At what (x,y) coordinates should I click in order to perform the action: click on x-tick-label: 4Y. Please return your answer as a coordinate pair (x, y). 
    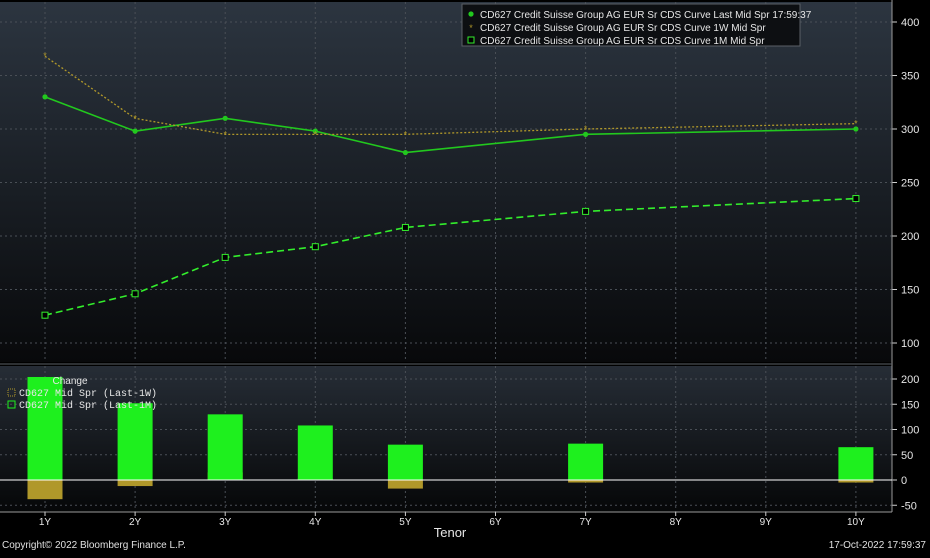
    Looking at the image, I should click on (315, 522).